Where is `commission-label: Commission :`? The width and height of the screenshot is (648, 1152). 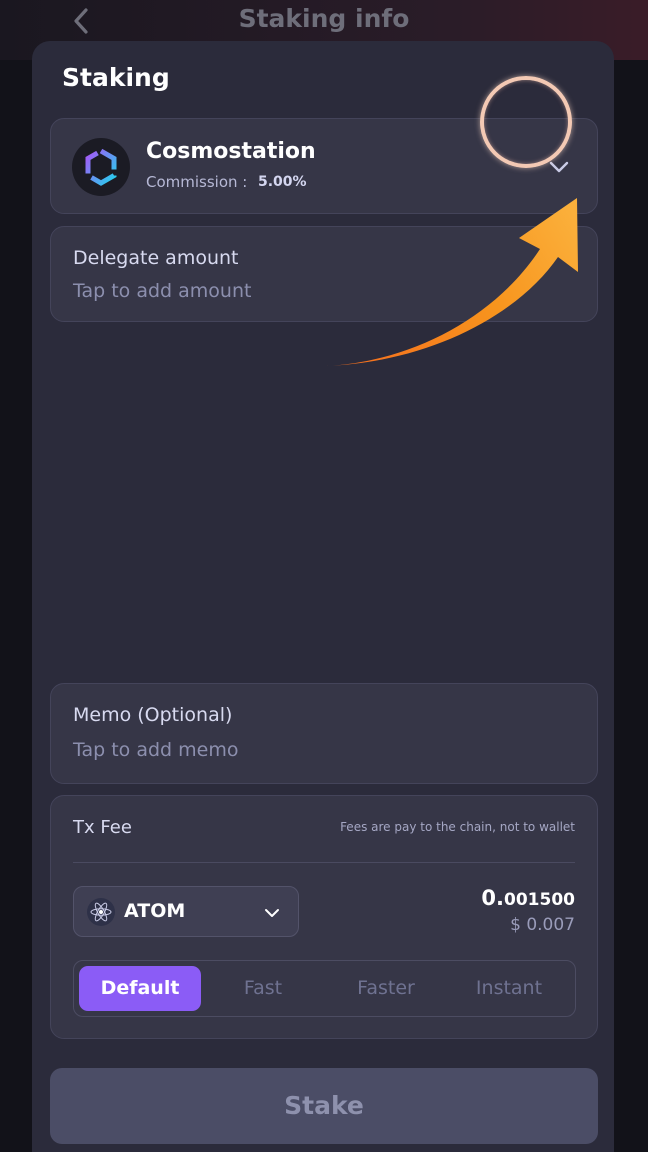 commission-label: Commission : is located at coordinates (197, 182).